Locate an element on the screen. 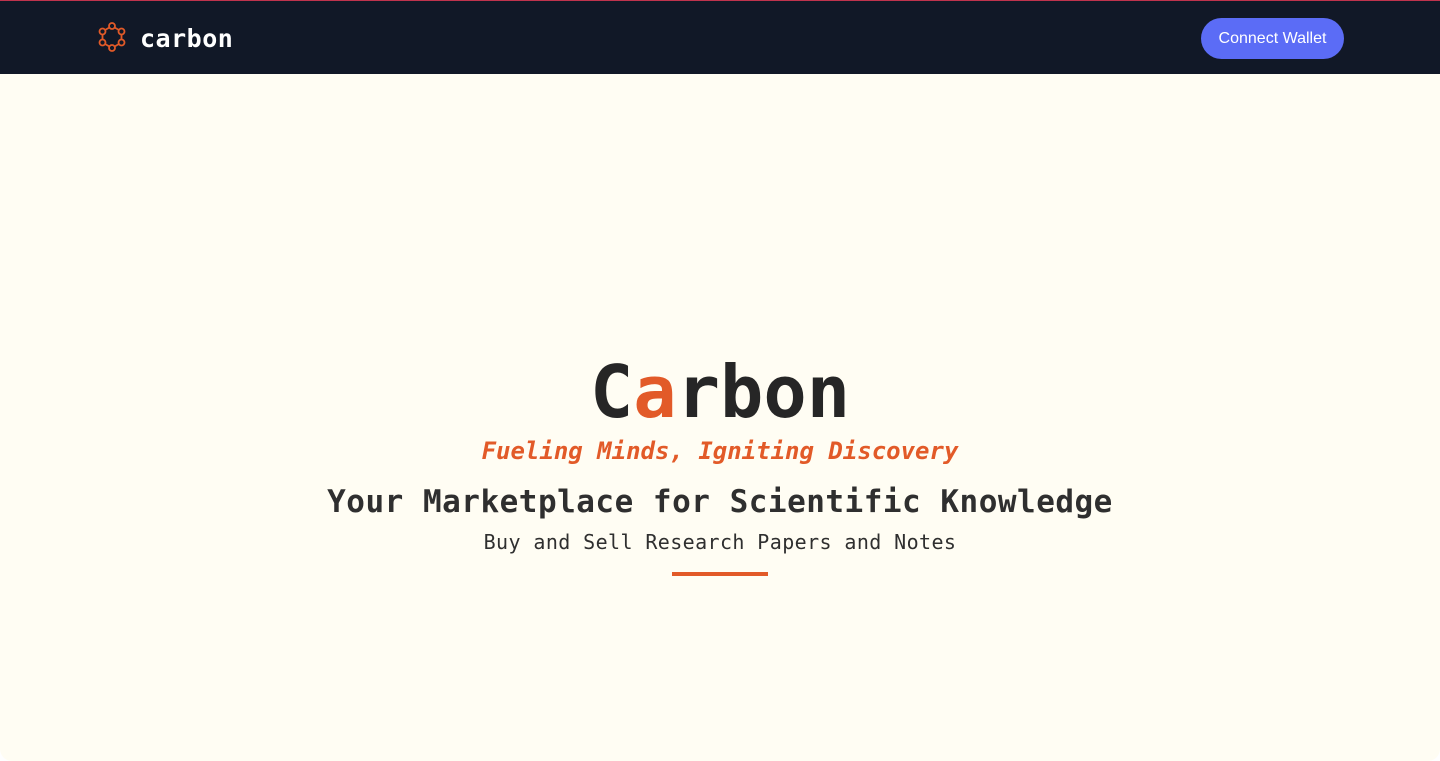 Image resolution: width=1440 pixels, height=761 pixels. connect-wallet-button: Connect Wallet is located at coordinates (1272, 38).